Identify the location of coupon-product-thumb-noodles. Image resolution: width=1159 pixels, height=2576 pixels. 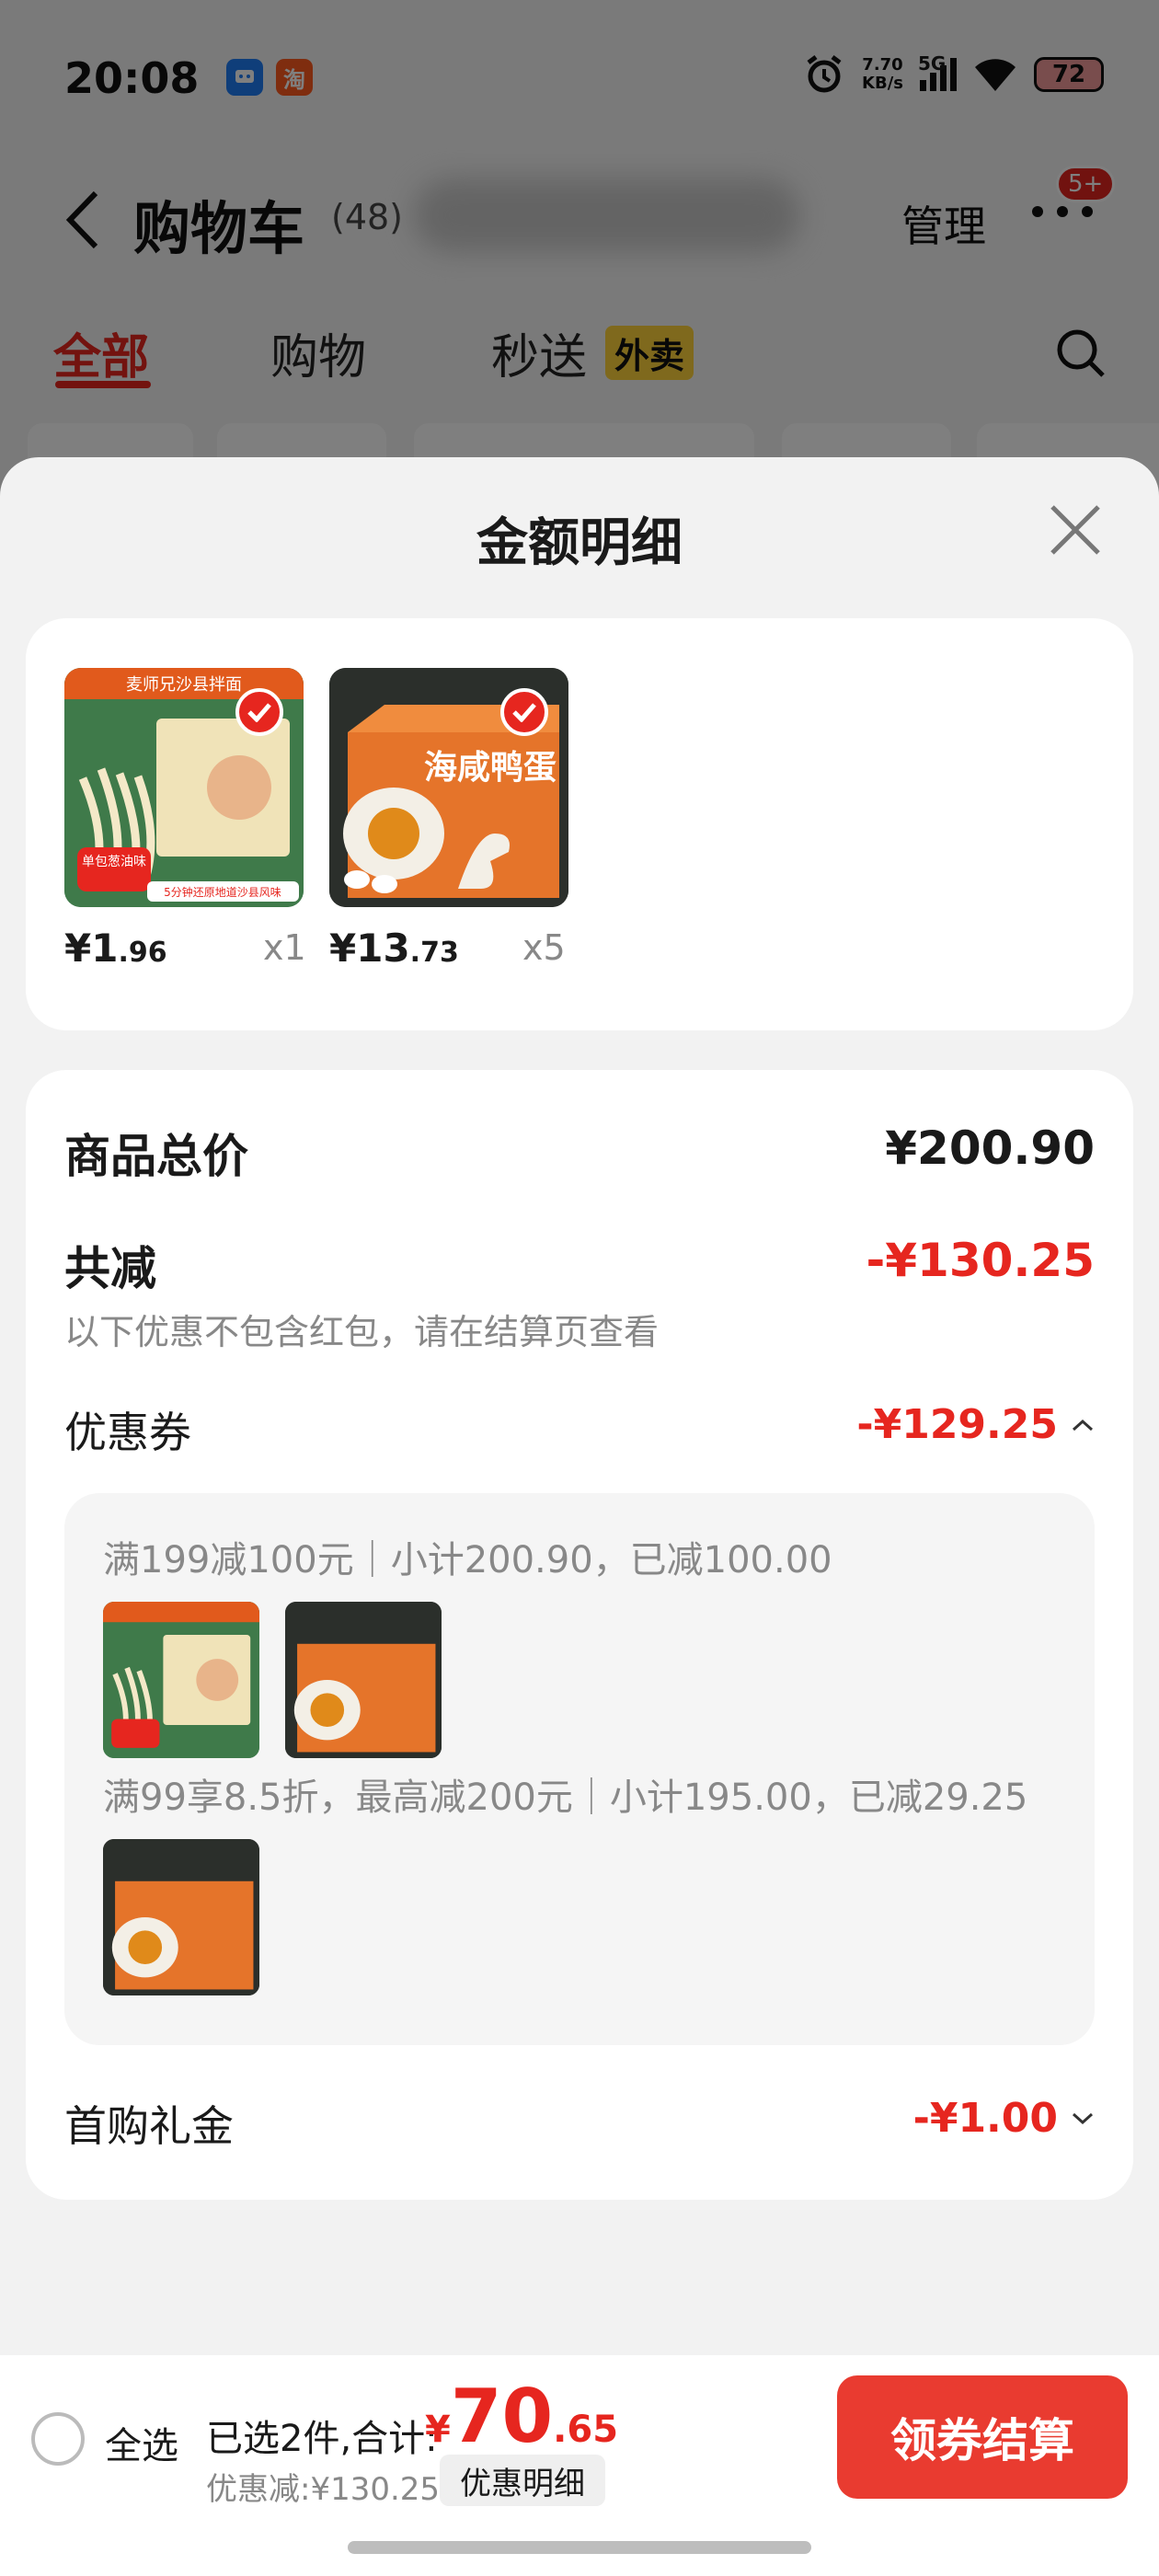
(181, 1680).